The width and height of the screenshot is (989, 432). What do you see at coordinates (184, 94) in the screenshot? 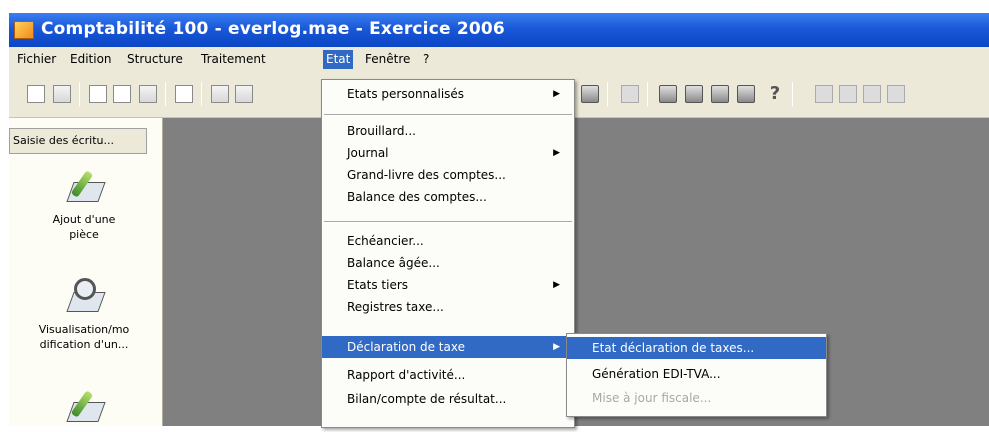
I see `undo-icon` at bounding box center [184, 94].